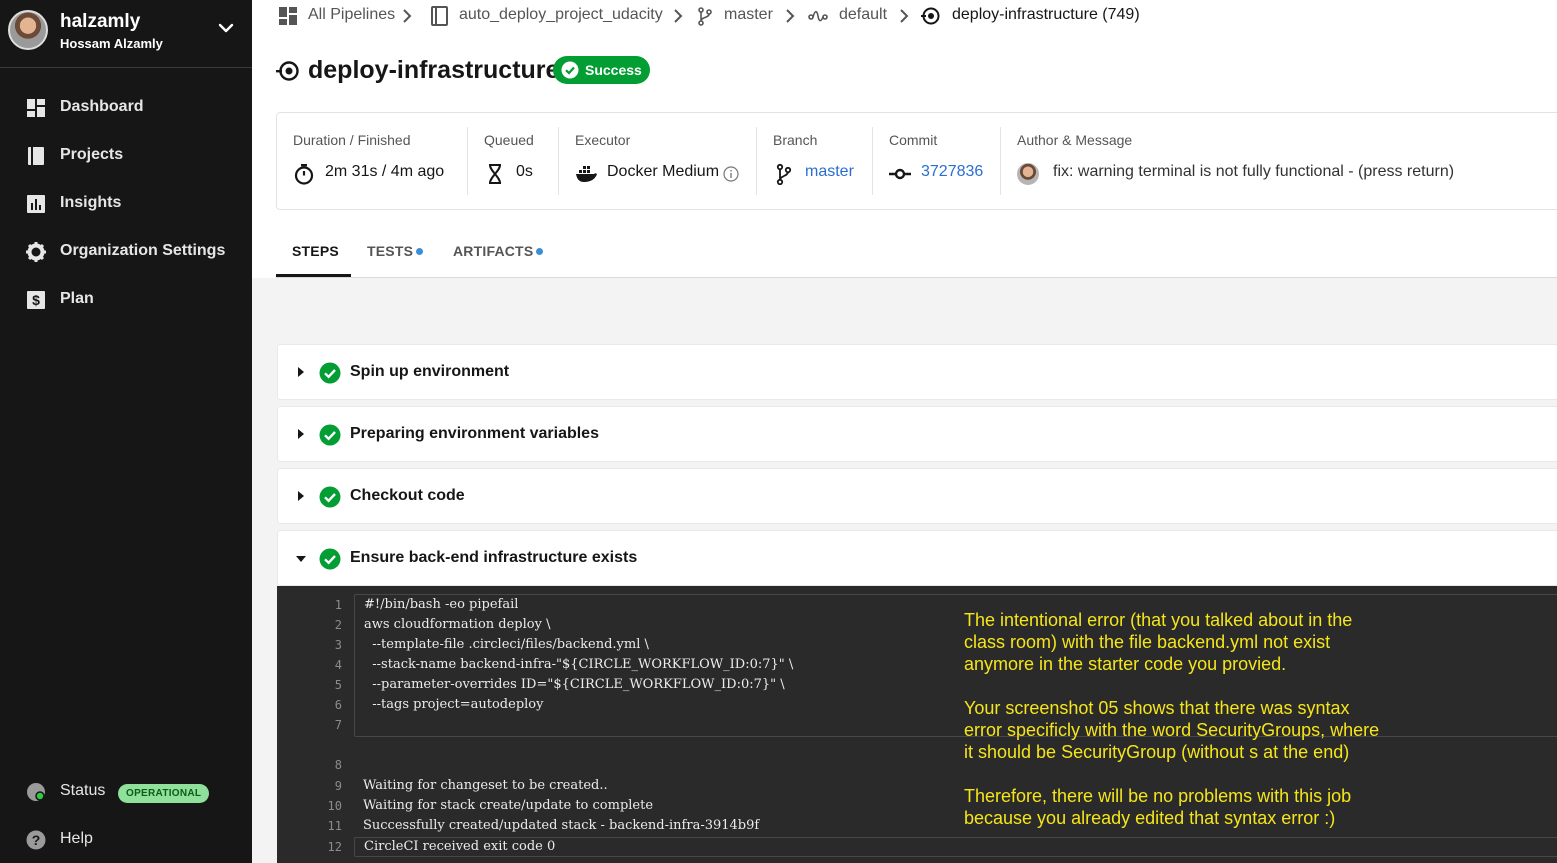 The image size is (1557, 863). Describe the element at coordinates (126, 34) in the screenshot. I see `user-menu: halzamly Hossam Alzamly` at that location.